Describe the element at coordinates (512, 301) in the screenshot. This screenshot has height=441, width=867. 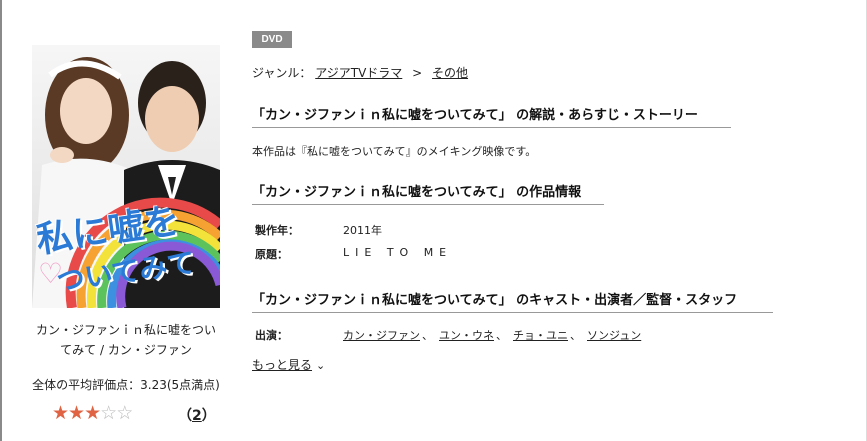
I see `cast-heading: 「カン・ジファンｉｎ私に嘘をついてみて」 のキャスト・出演者／監督・スタッフ` at that location.